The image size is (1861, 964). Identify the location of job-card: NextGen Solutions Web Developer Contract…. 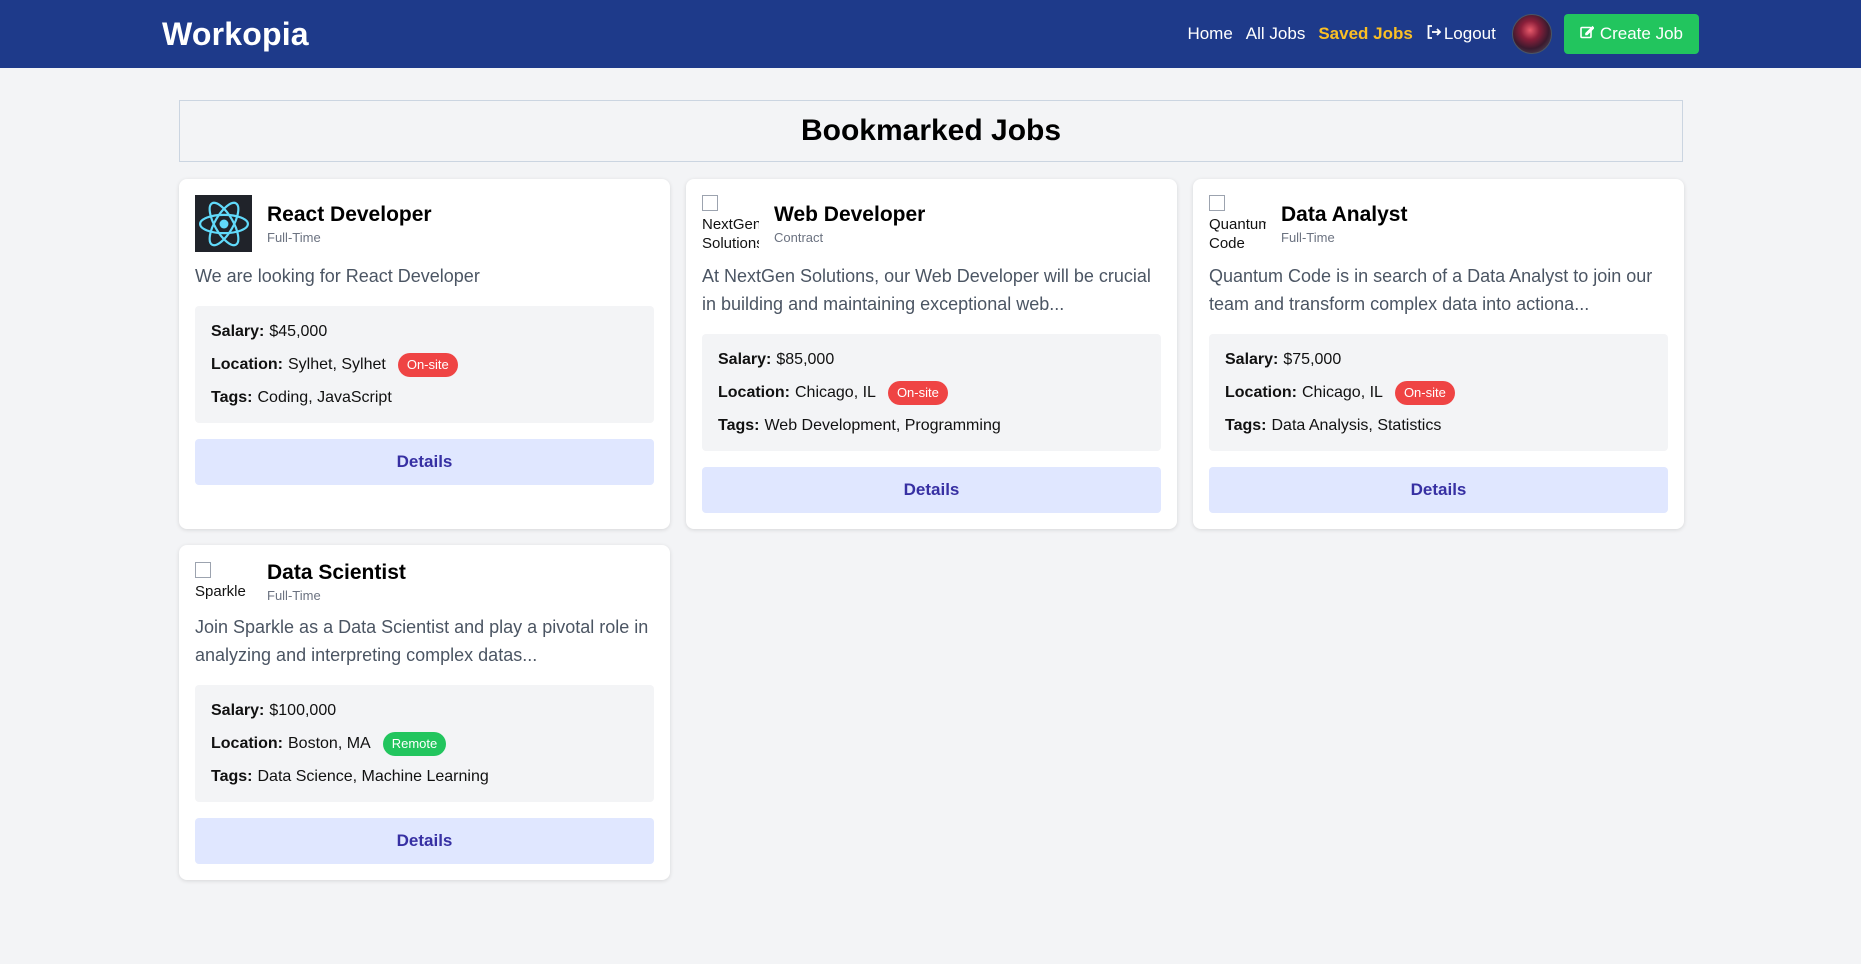
(931, 354).